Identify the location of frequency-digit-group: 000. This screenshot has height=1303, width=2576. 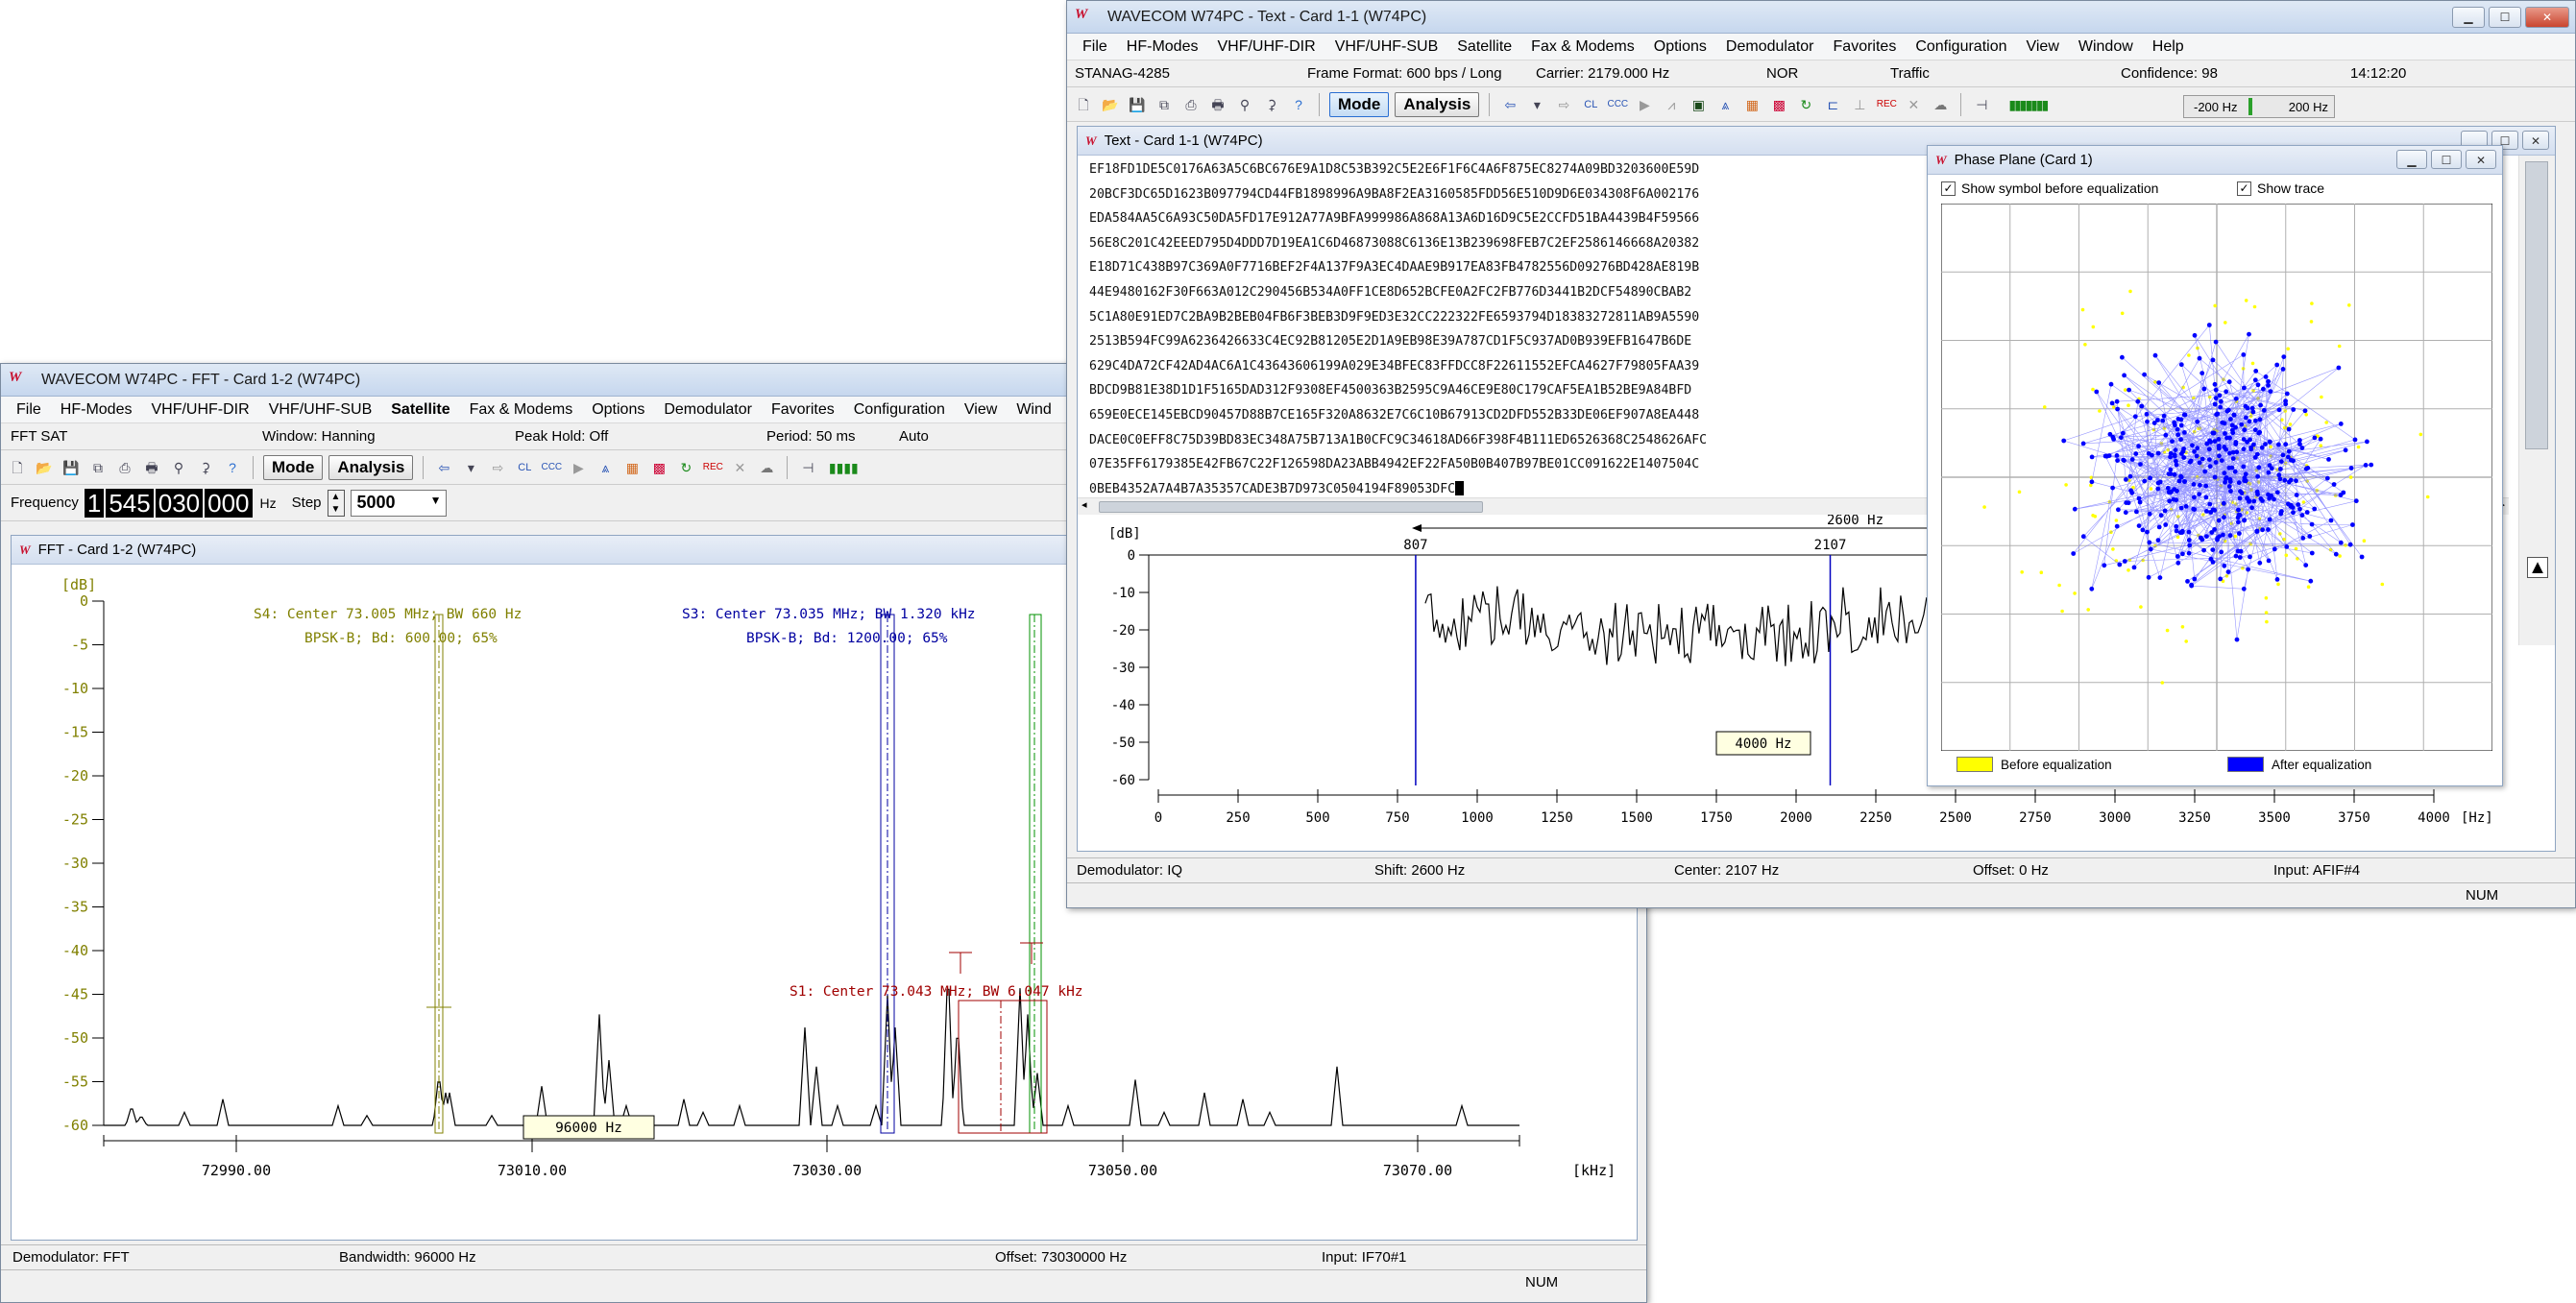
(229, 503).